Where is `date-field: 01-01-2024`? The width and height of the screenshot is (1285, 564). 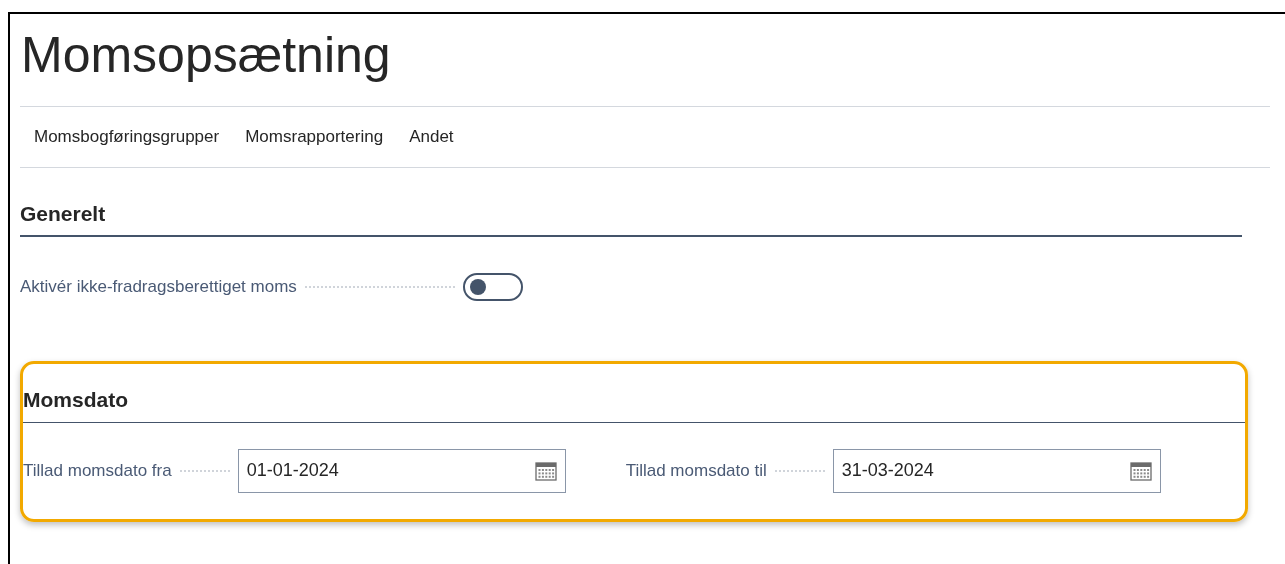
date-field: 01-01-2024 is located at coordinates (401, 470).